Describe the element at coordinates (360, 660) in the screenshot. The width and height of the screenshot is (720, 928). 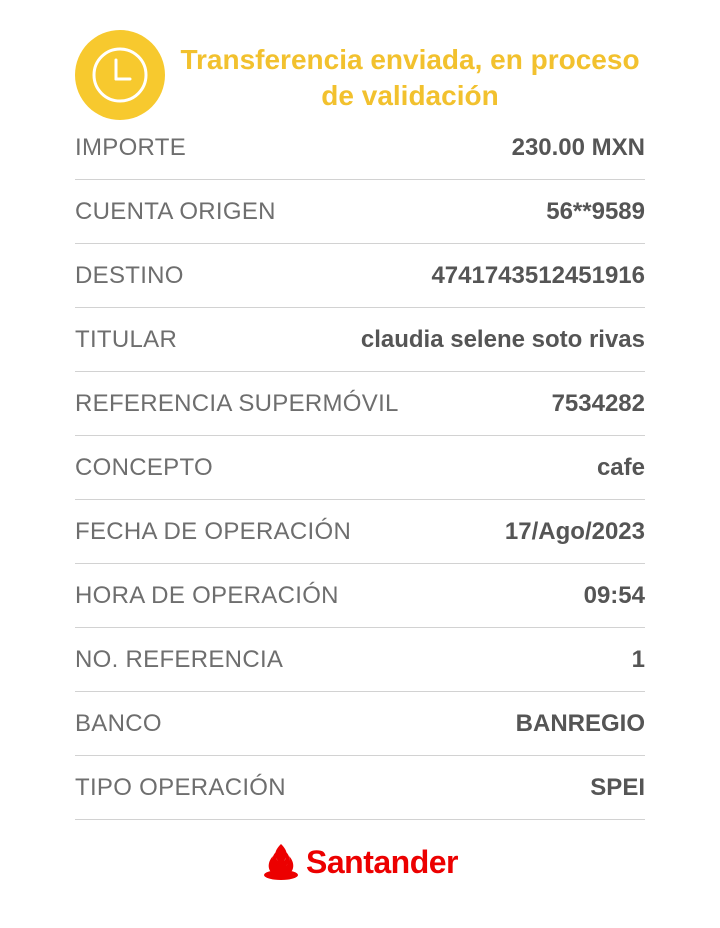
I see `detail-row-no-referencia: NO. REFERENCIA 1` at that location.